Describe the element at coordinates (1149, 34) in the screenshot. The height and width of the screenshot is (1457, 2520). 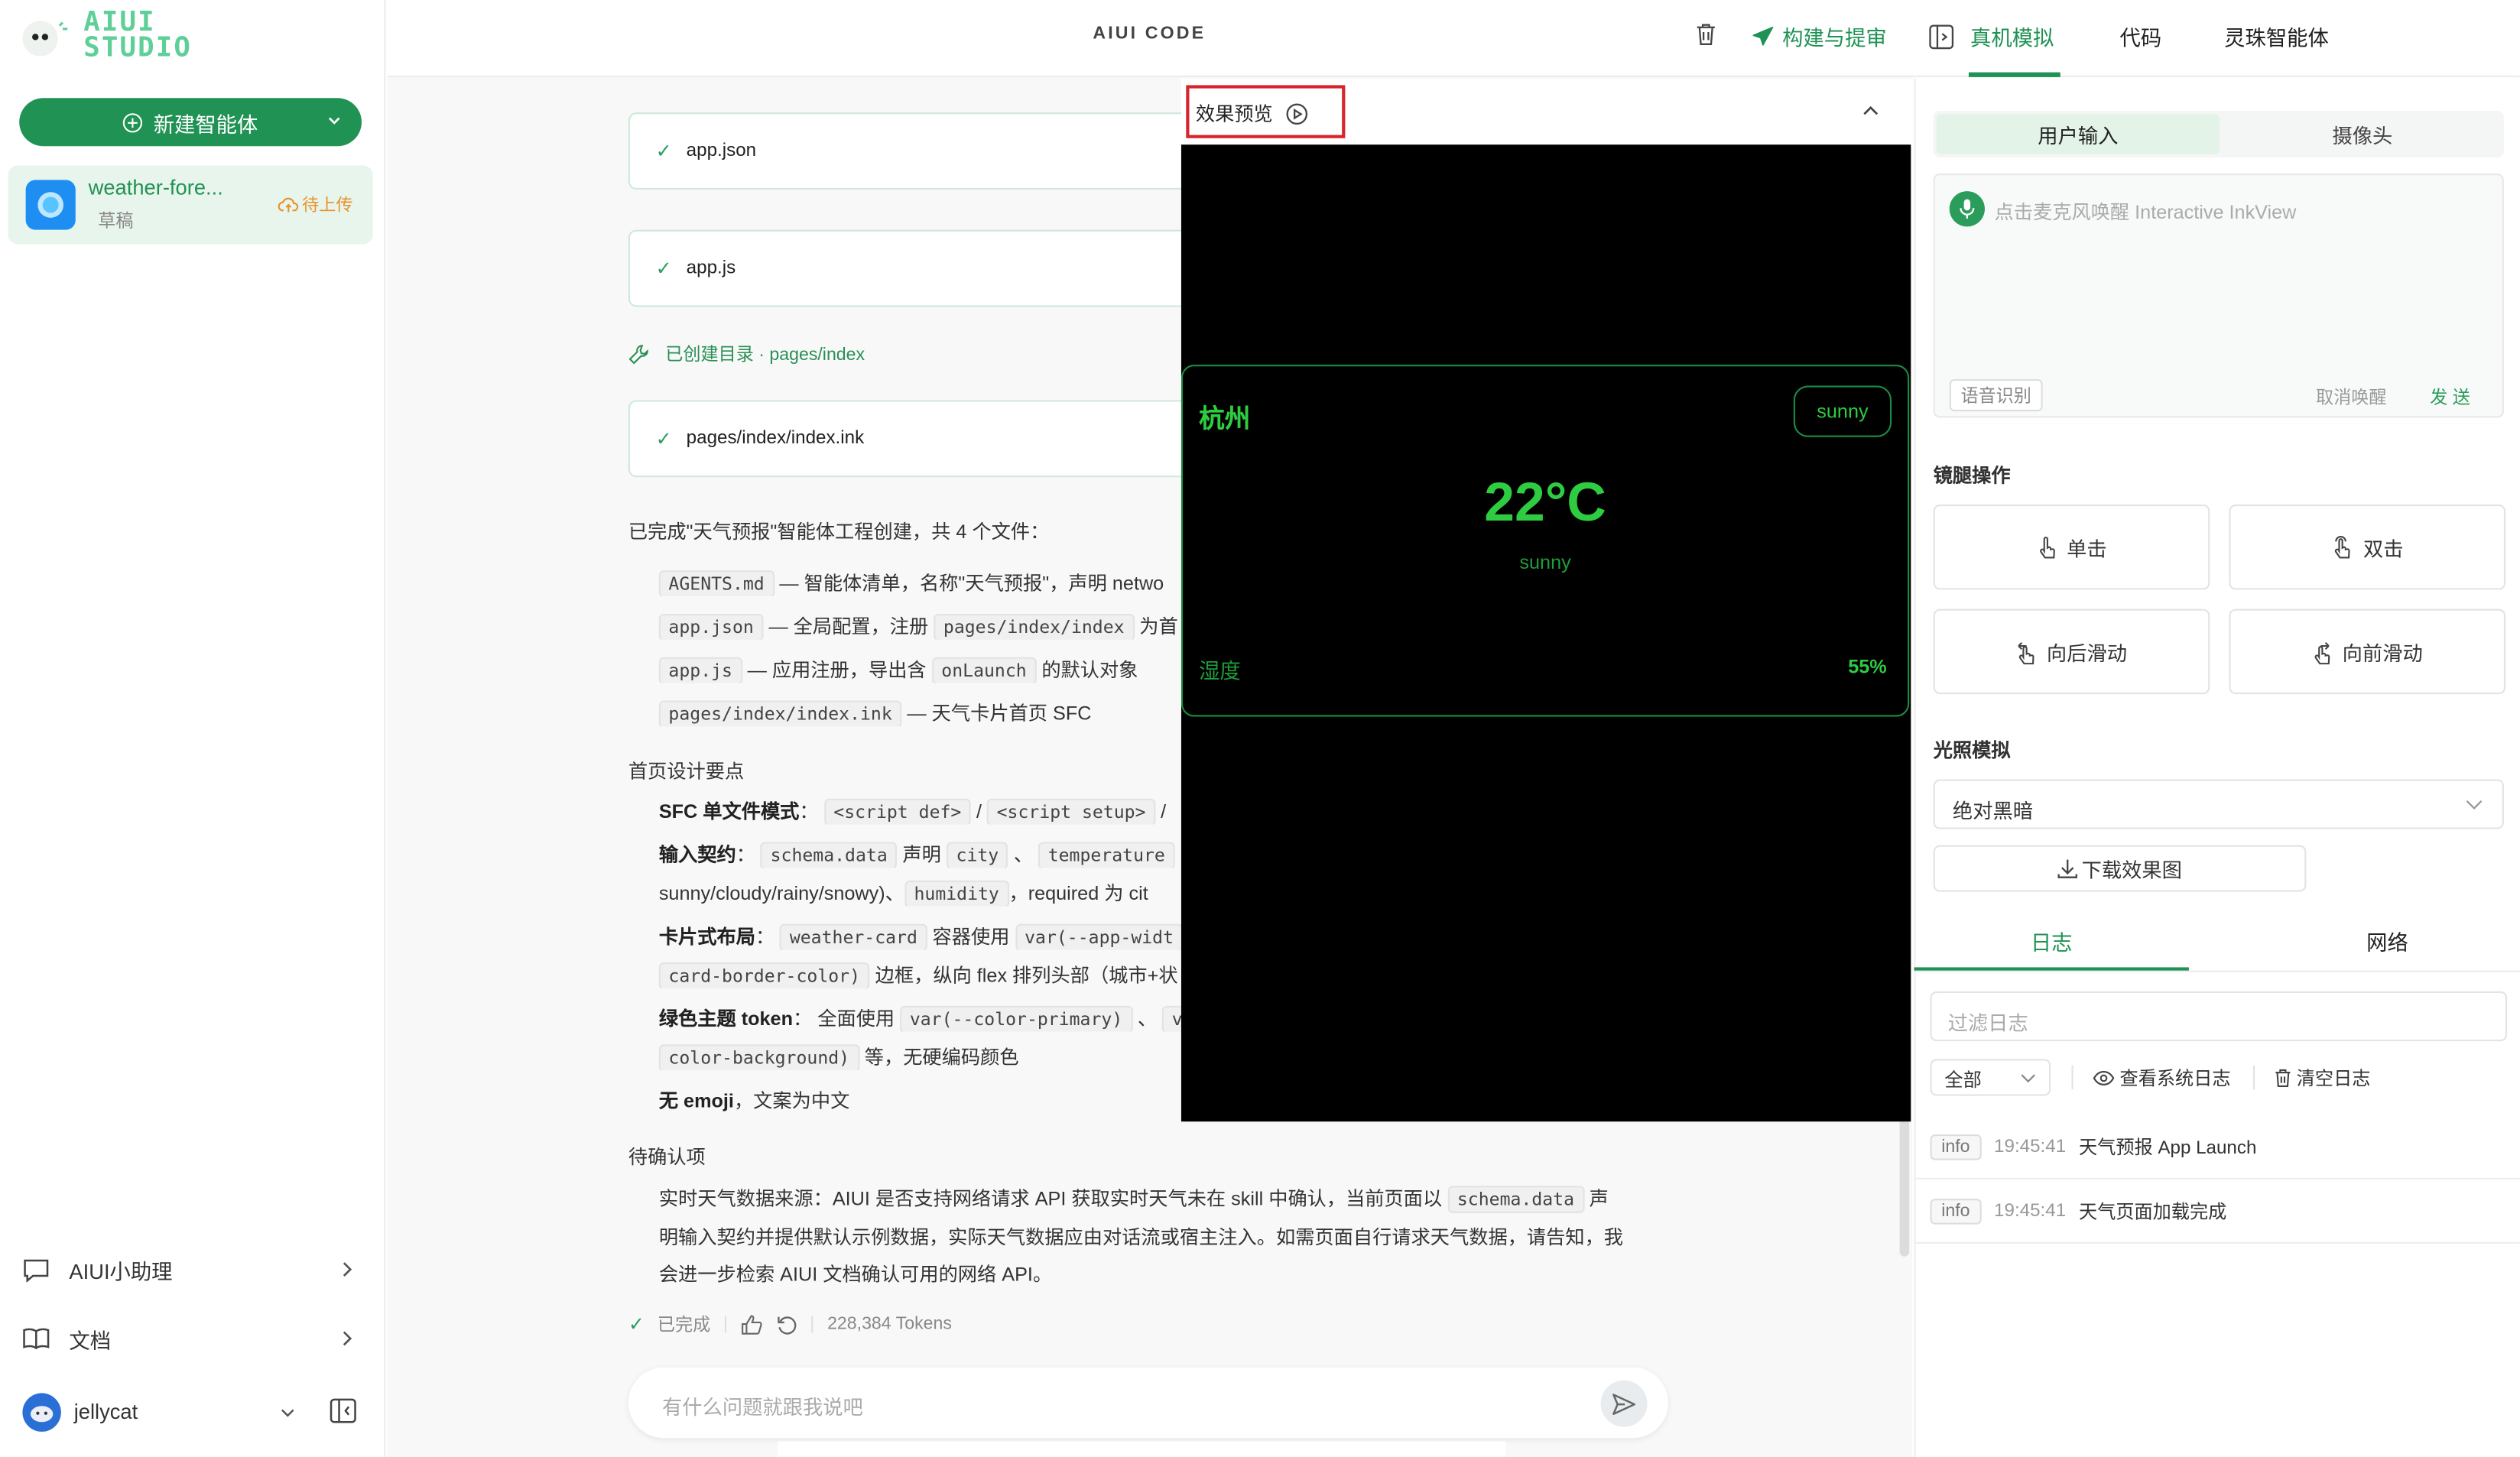
I see `page-title: AIUI CODE` at that location.